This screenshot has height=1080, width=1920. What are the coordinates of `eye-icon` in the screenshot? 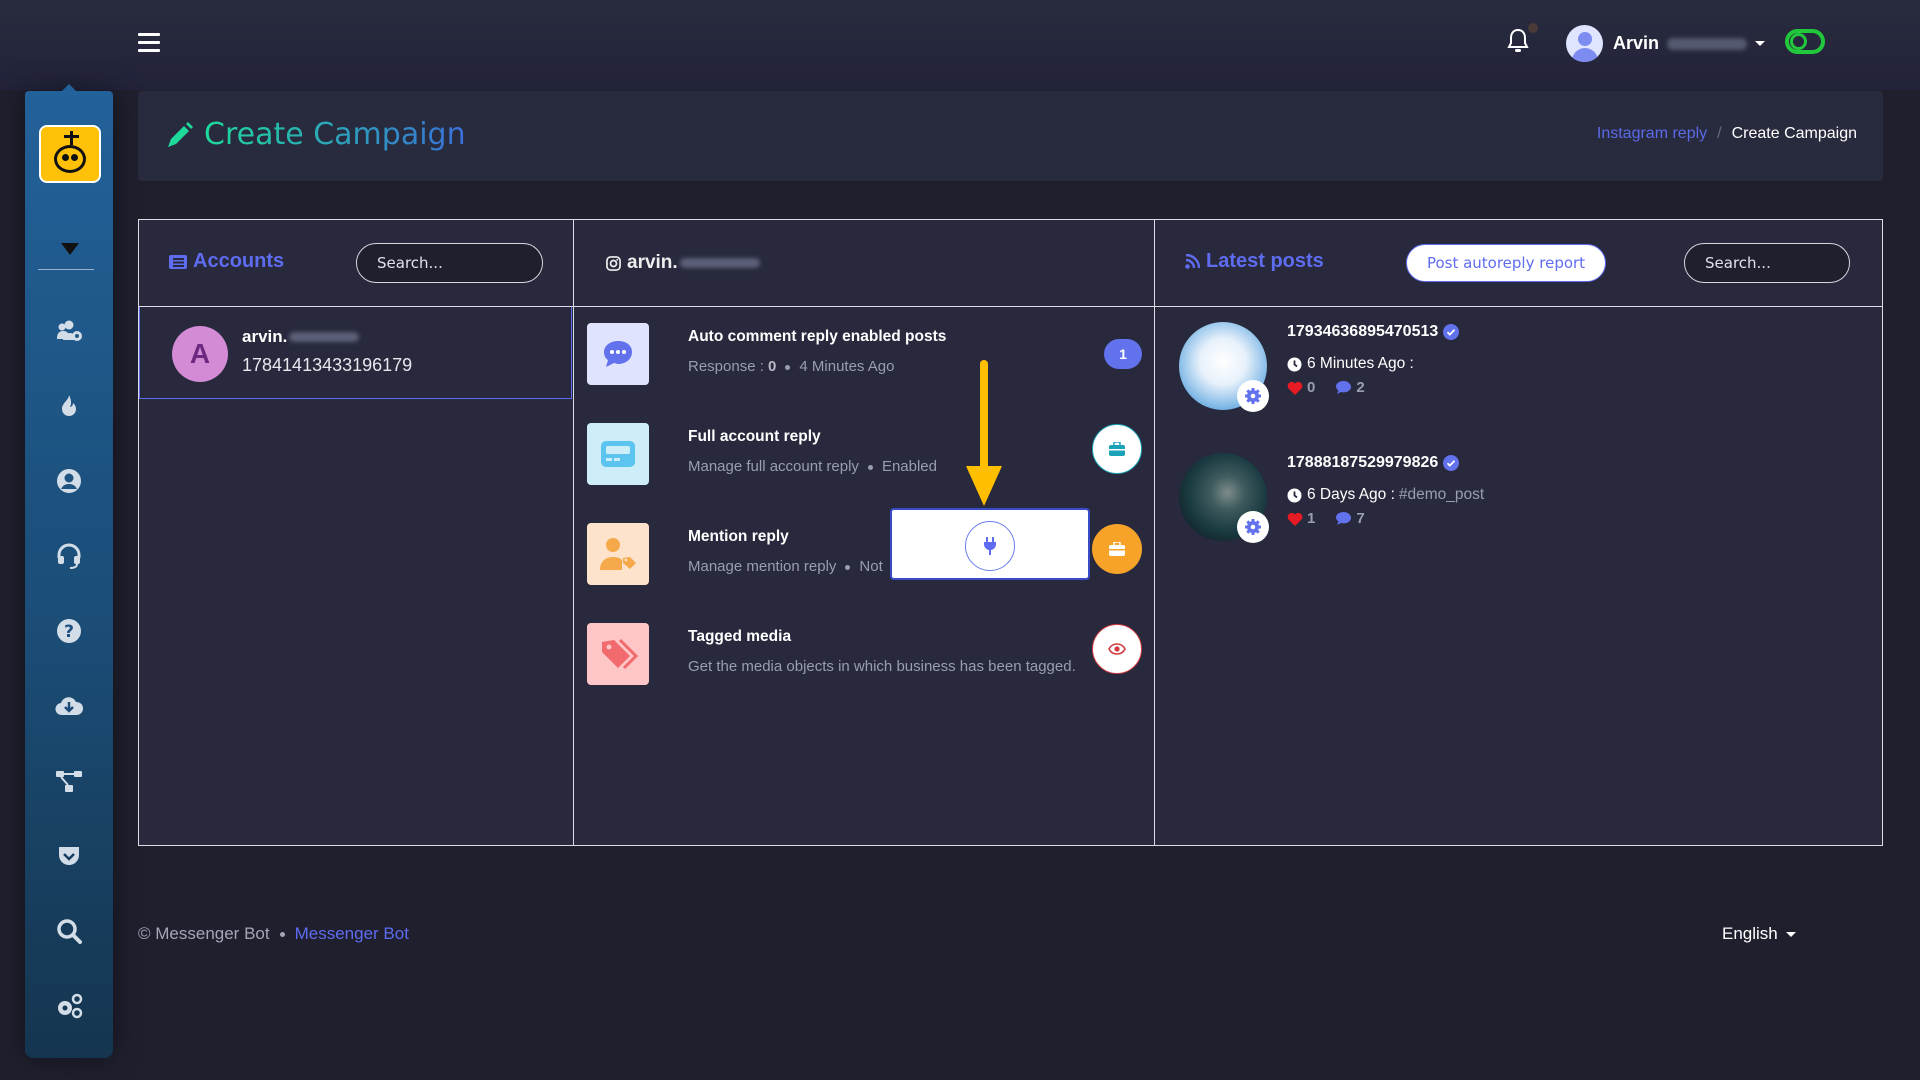 It's located at (1117, 649).